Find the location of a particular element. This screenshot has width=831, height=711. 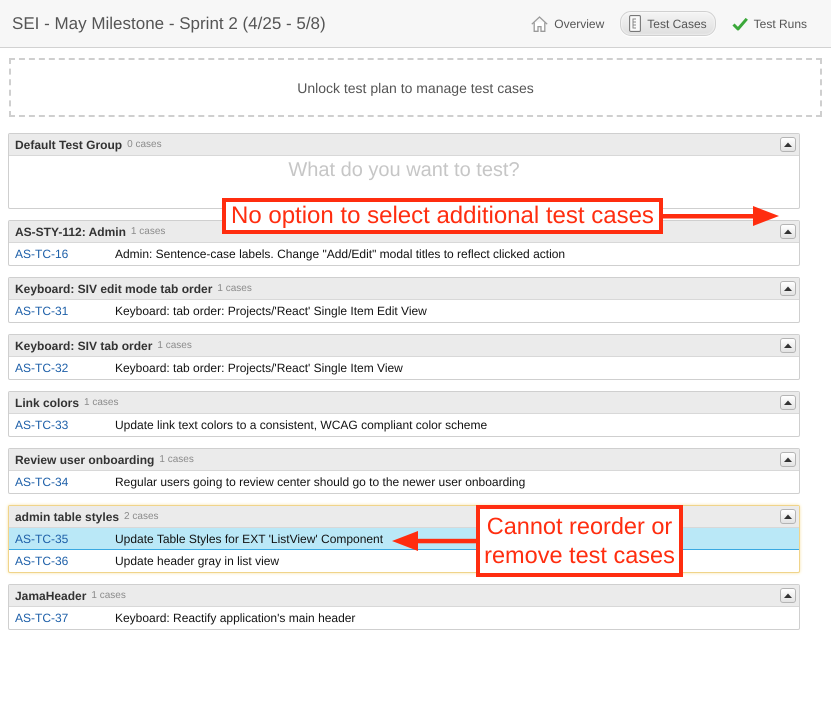

test-case-row: AS-TC-37 Keyboard: Reactify application's main header is located at coordinates (182, 618).